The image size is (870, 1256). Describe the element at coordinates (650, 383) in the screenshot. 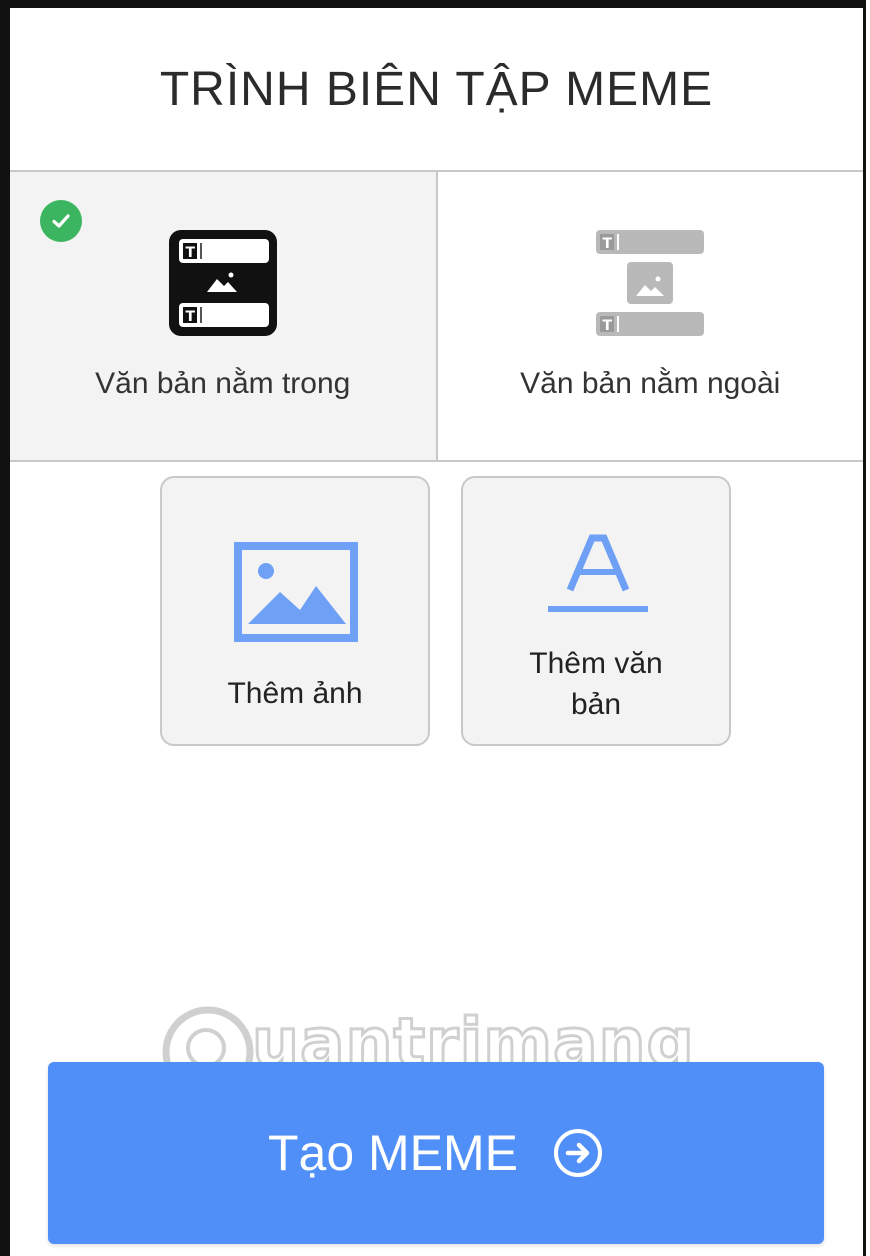

I see `layout-option-label: Văn bản nằm ngoài` at that location.